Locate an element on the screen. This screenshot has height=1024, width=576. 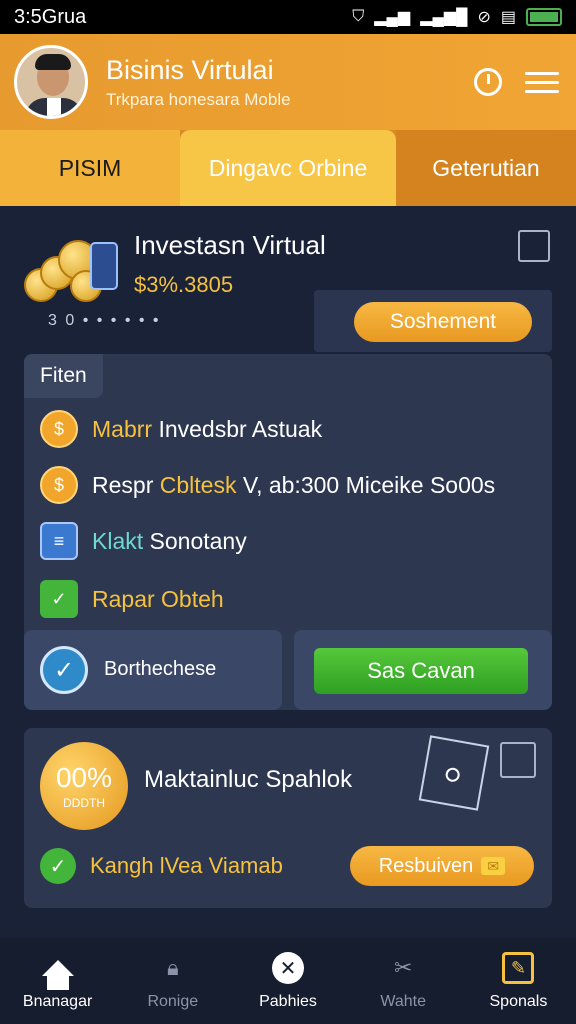
percent-badge: 00% DDDTH is located at coordinates (84, 786).